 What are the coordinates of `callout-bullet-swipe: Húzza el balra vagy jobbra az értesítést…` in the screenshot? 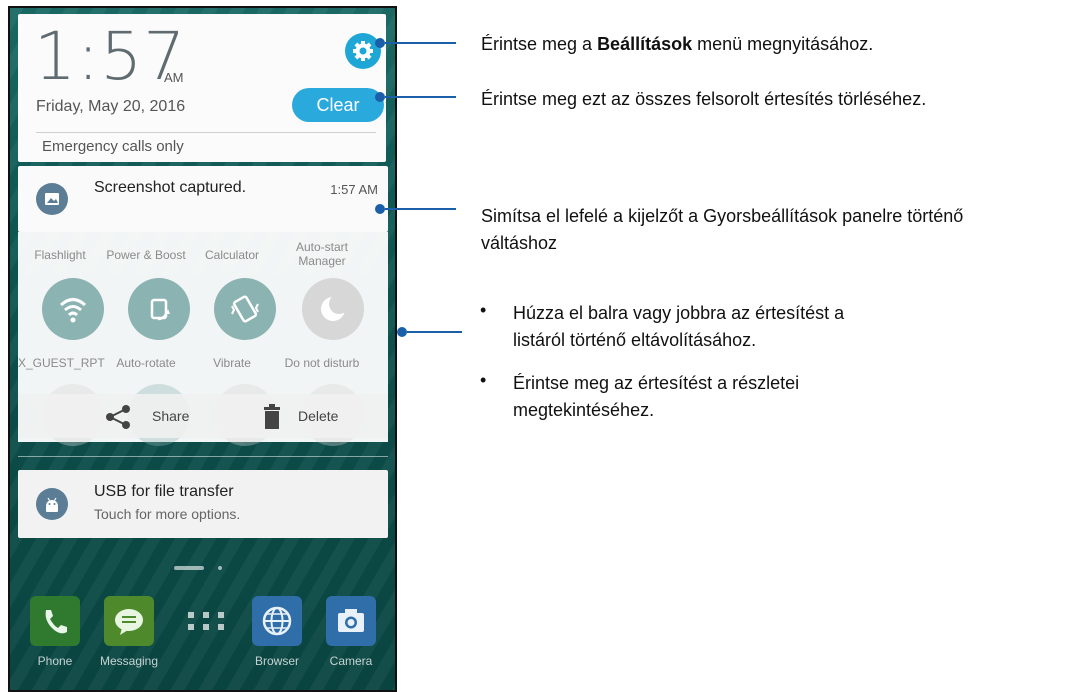 It's located at (679, 326).